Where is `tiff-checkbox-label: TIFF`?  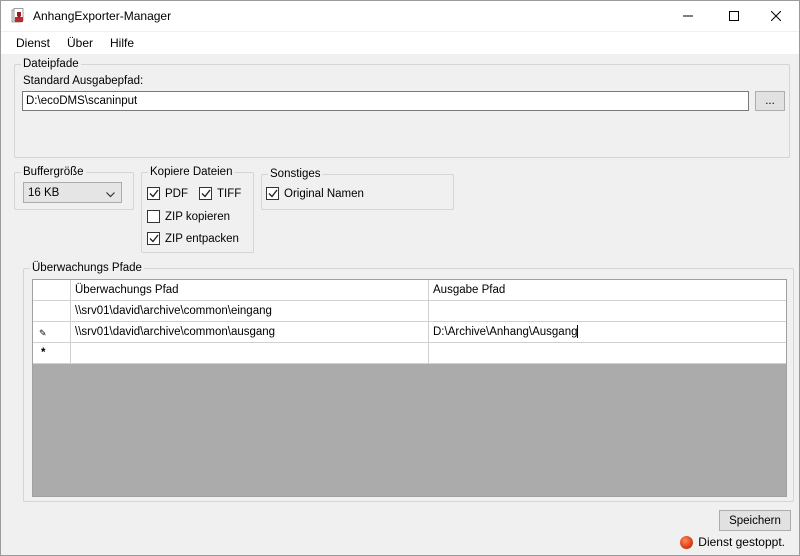 tiff-checkbox-label: TIFF is located at coordinates (229, 193).